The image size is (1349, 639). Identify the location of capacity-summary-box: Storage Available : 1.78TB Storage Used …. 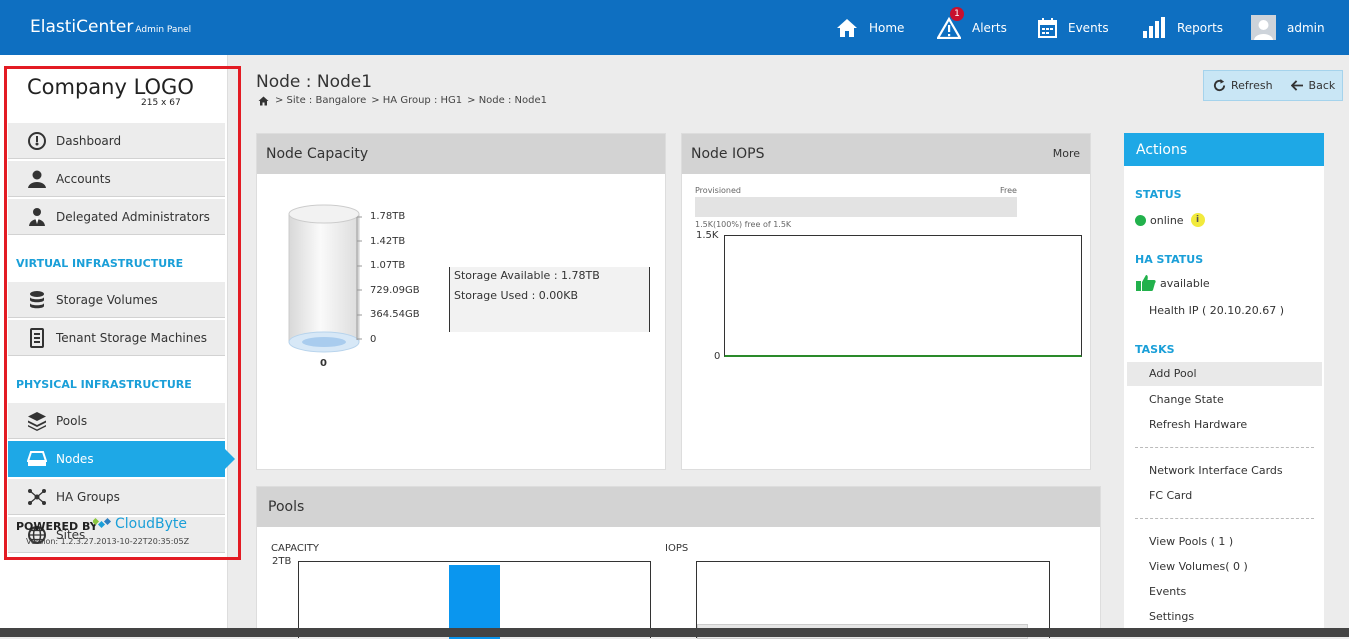
(549, 299).